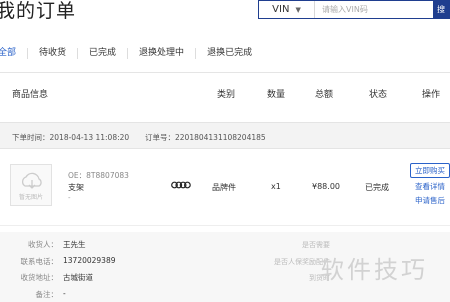 This screenshot has height=302, width=450. What do you see at coordinates (43, 244) in the screenshot?
I see `recipient-label: 收货人：` at bounding box center [43, 244].